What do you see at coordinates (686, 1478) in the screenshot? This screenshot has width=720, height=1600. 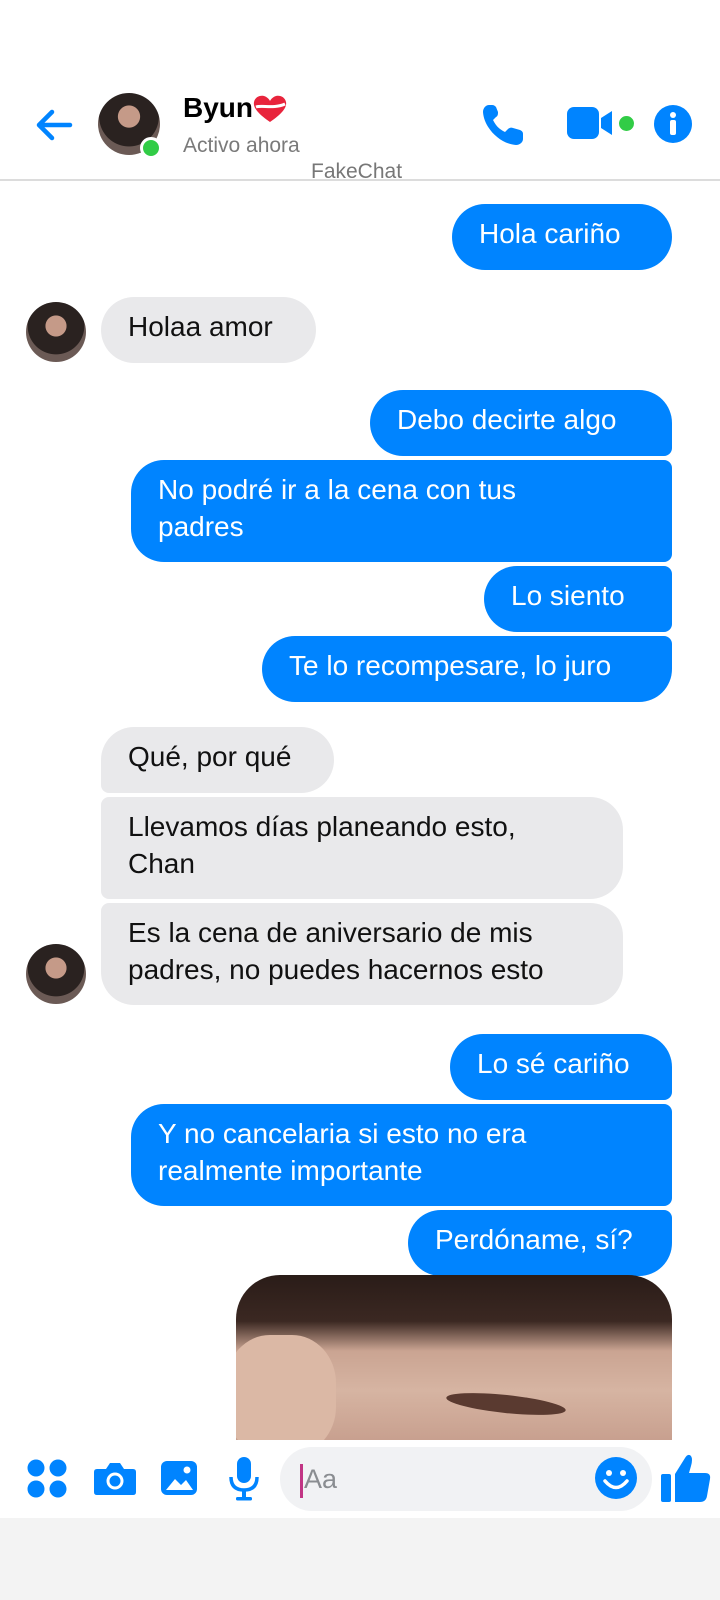 I see `thumbs-up-icon` at bounding box center [686, 1478].